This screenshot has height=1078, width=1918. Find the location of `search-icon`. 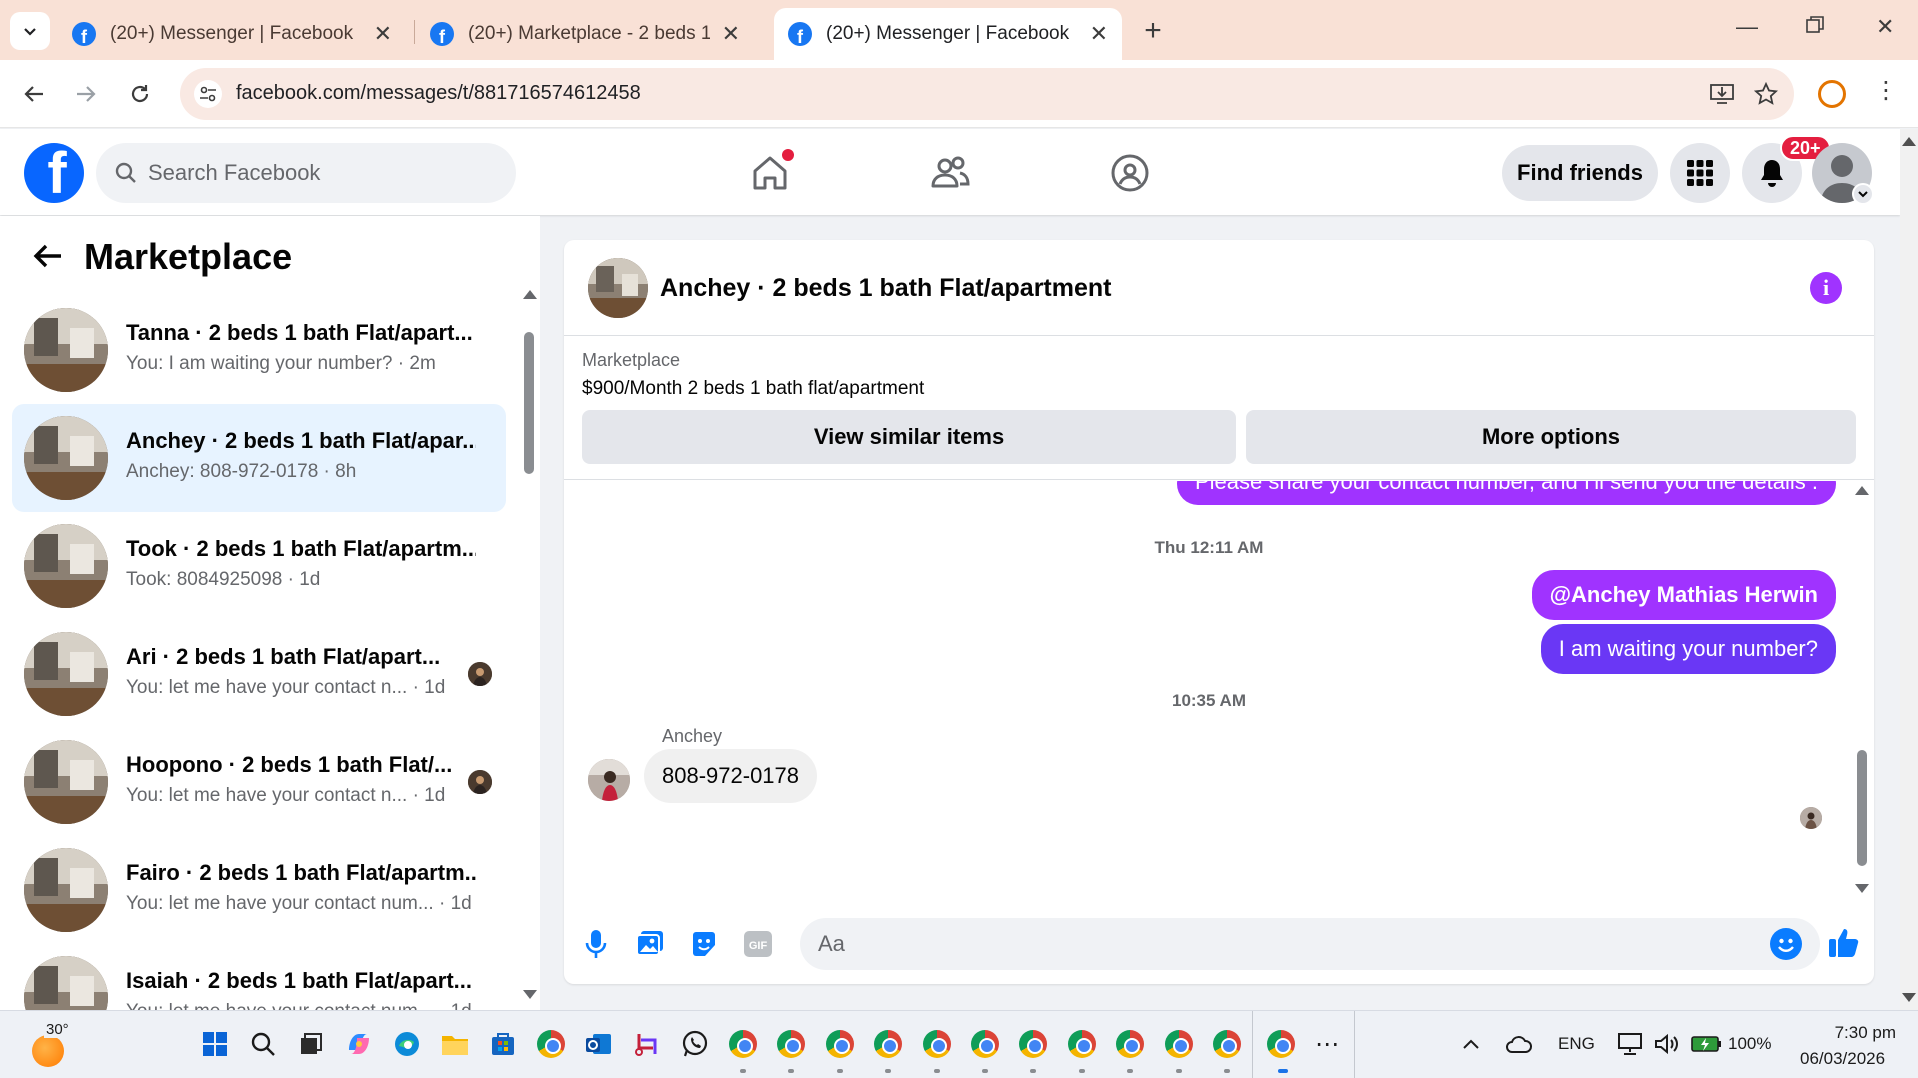

search-icon is located at coordinates (263, 1044).